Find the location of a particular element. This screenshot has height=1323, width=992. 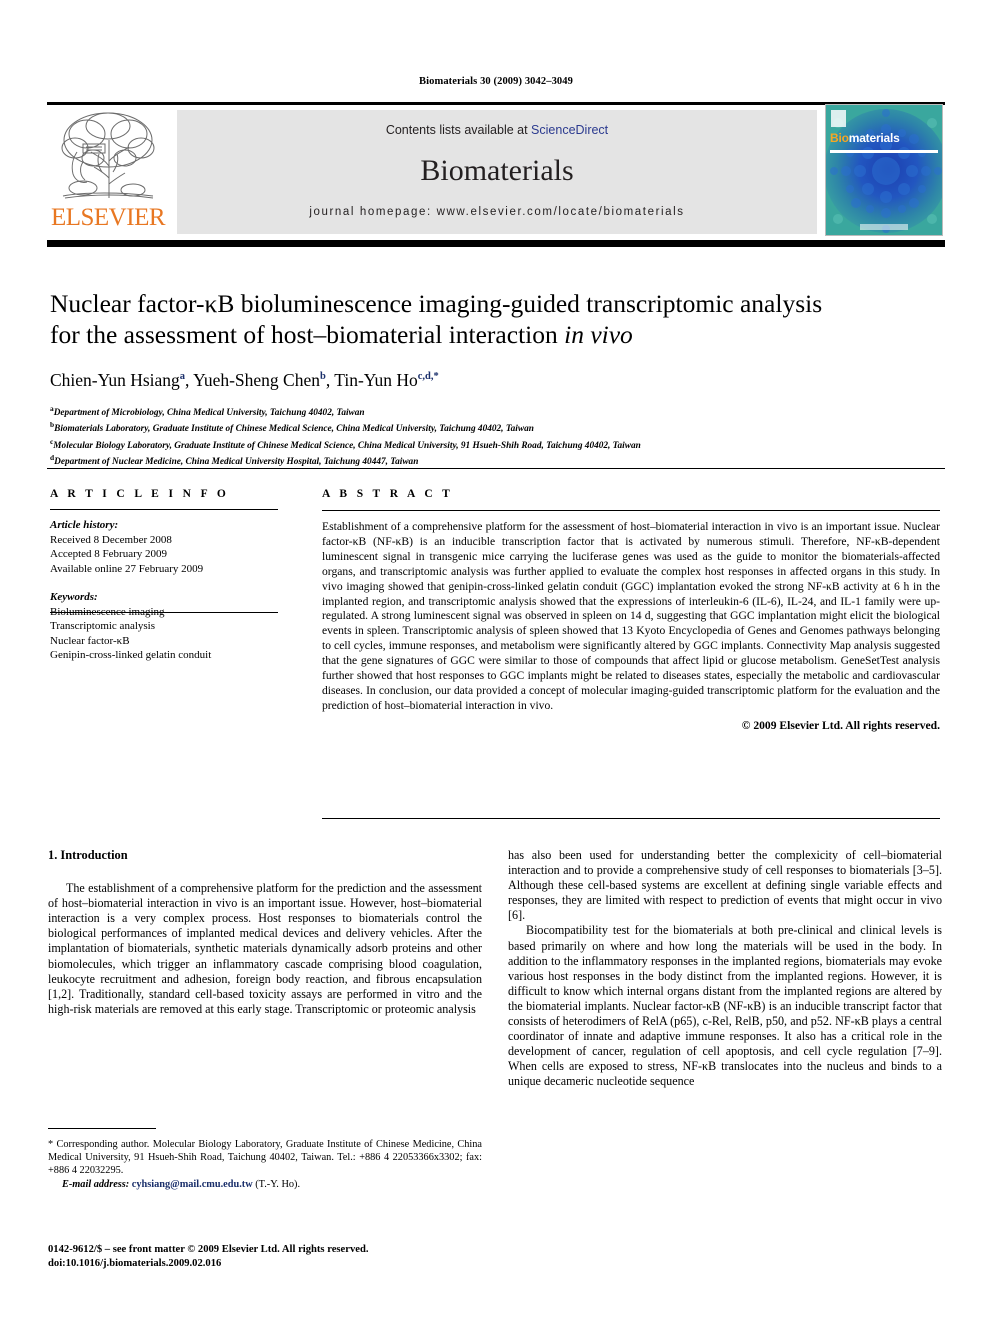

article-history-accepted: Accepted 8 February 2009 is located at coordinates (108, 554).